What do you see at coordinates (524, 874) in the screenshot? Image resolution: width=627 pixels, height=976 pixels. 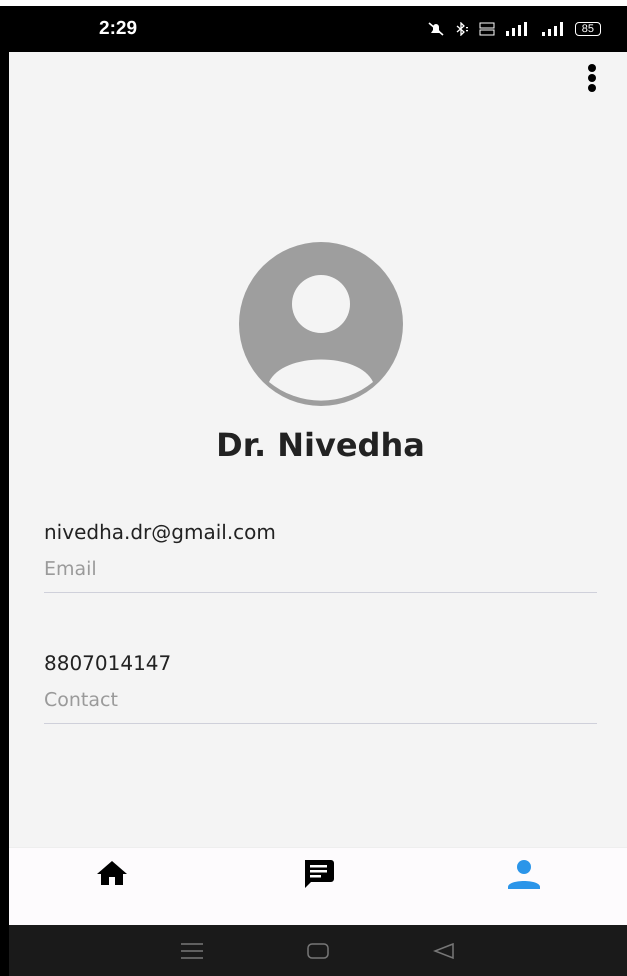 I see `person-icon` at bounding box center [524, 874].